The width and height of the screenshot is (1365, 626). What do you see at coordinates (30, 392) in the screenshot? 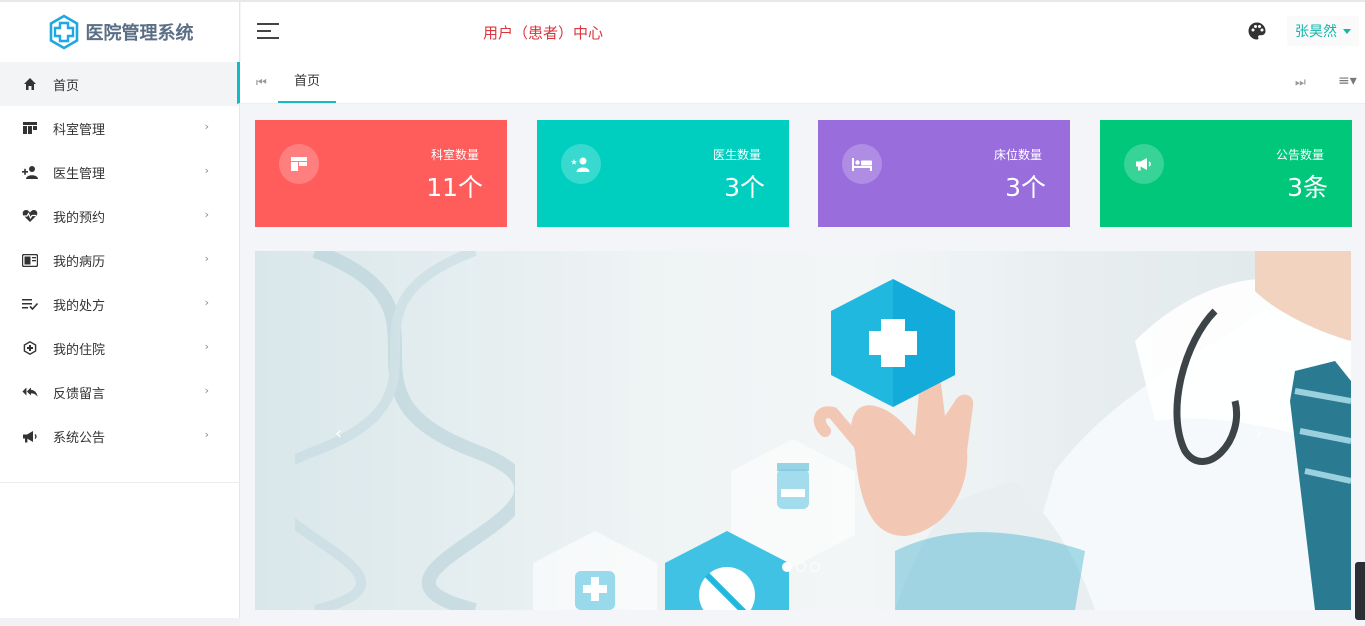
I see `reply-all-icon` at bounding box center [30, 392].